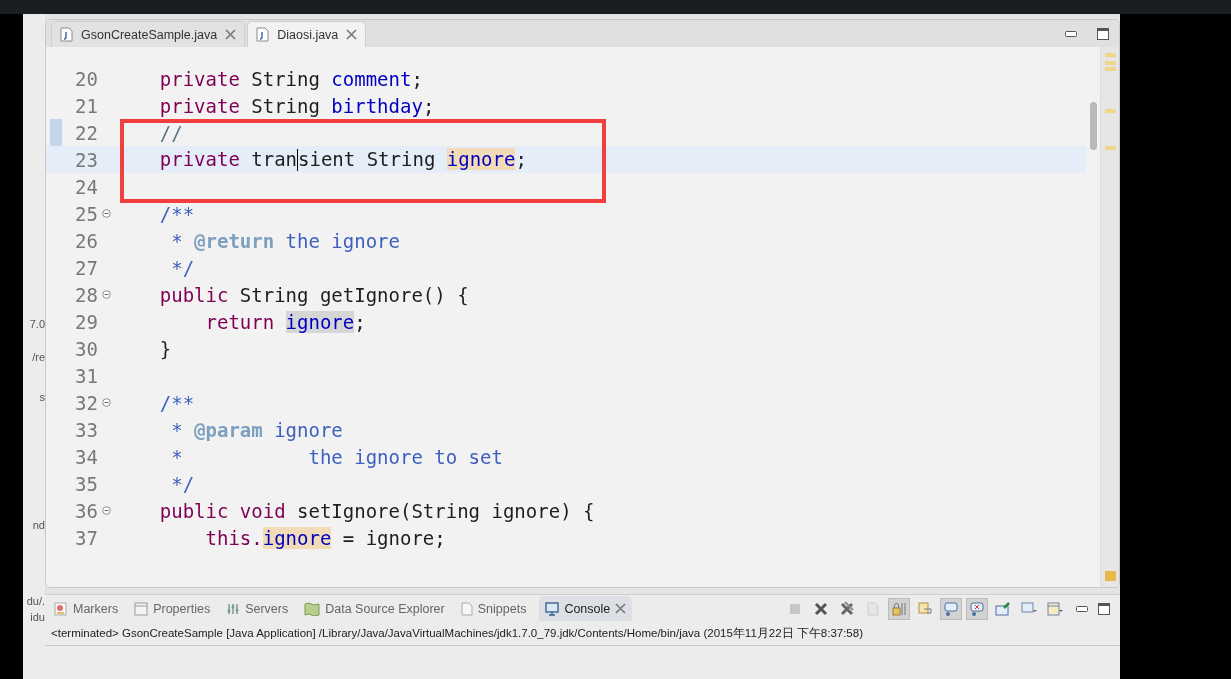 This screenshot has height=679, width=1231. I want to click on side-panel-text: 7.0, so click(37, 324).